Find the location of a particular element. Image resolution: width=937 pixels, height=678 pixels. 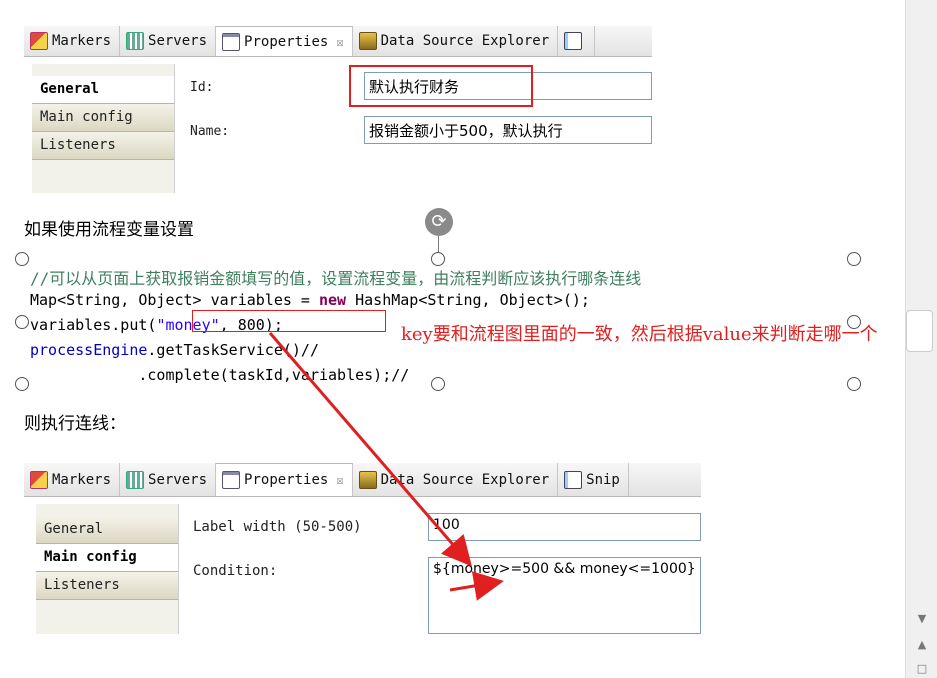

arrow-overlay is located at coordinates (386, 466).